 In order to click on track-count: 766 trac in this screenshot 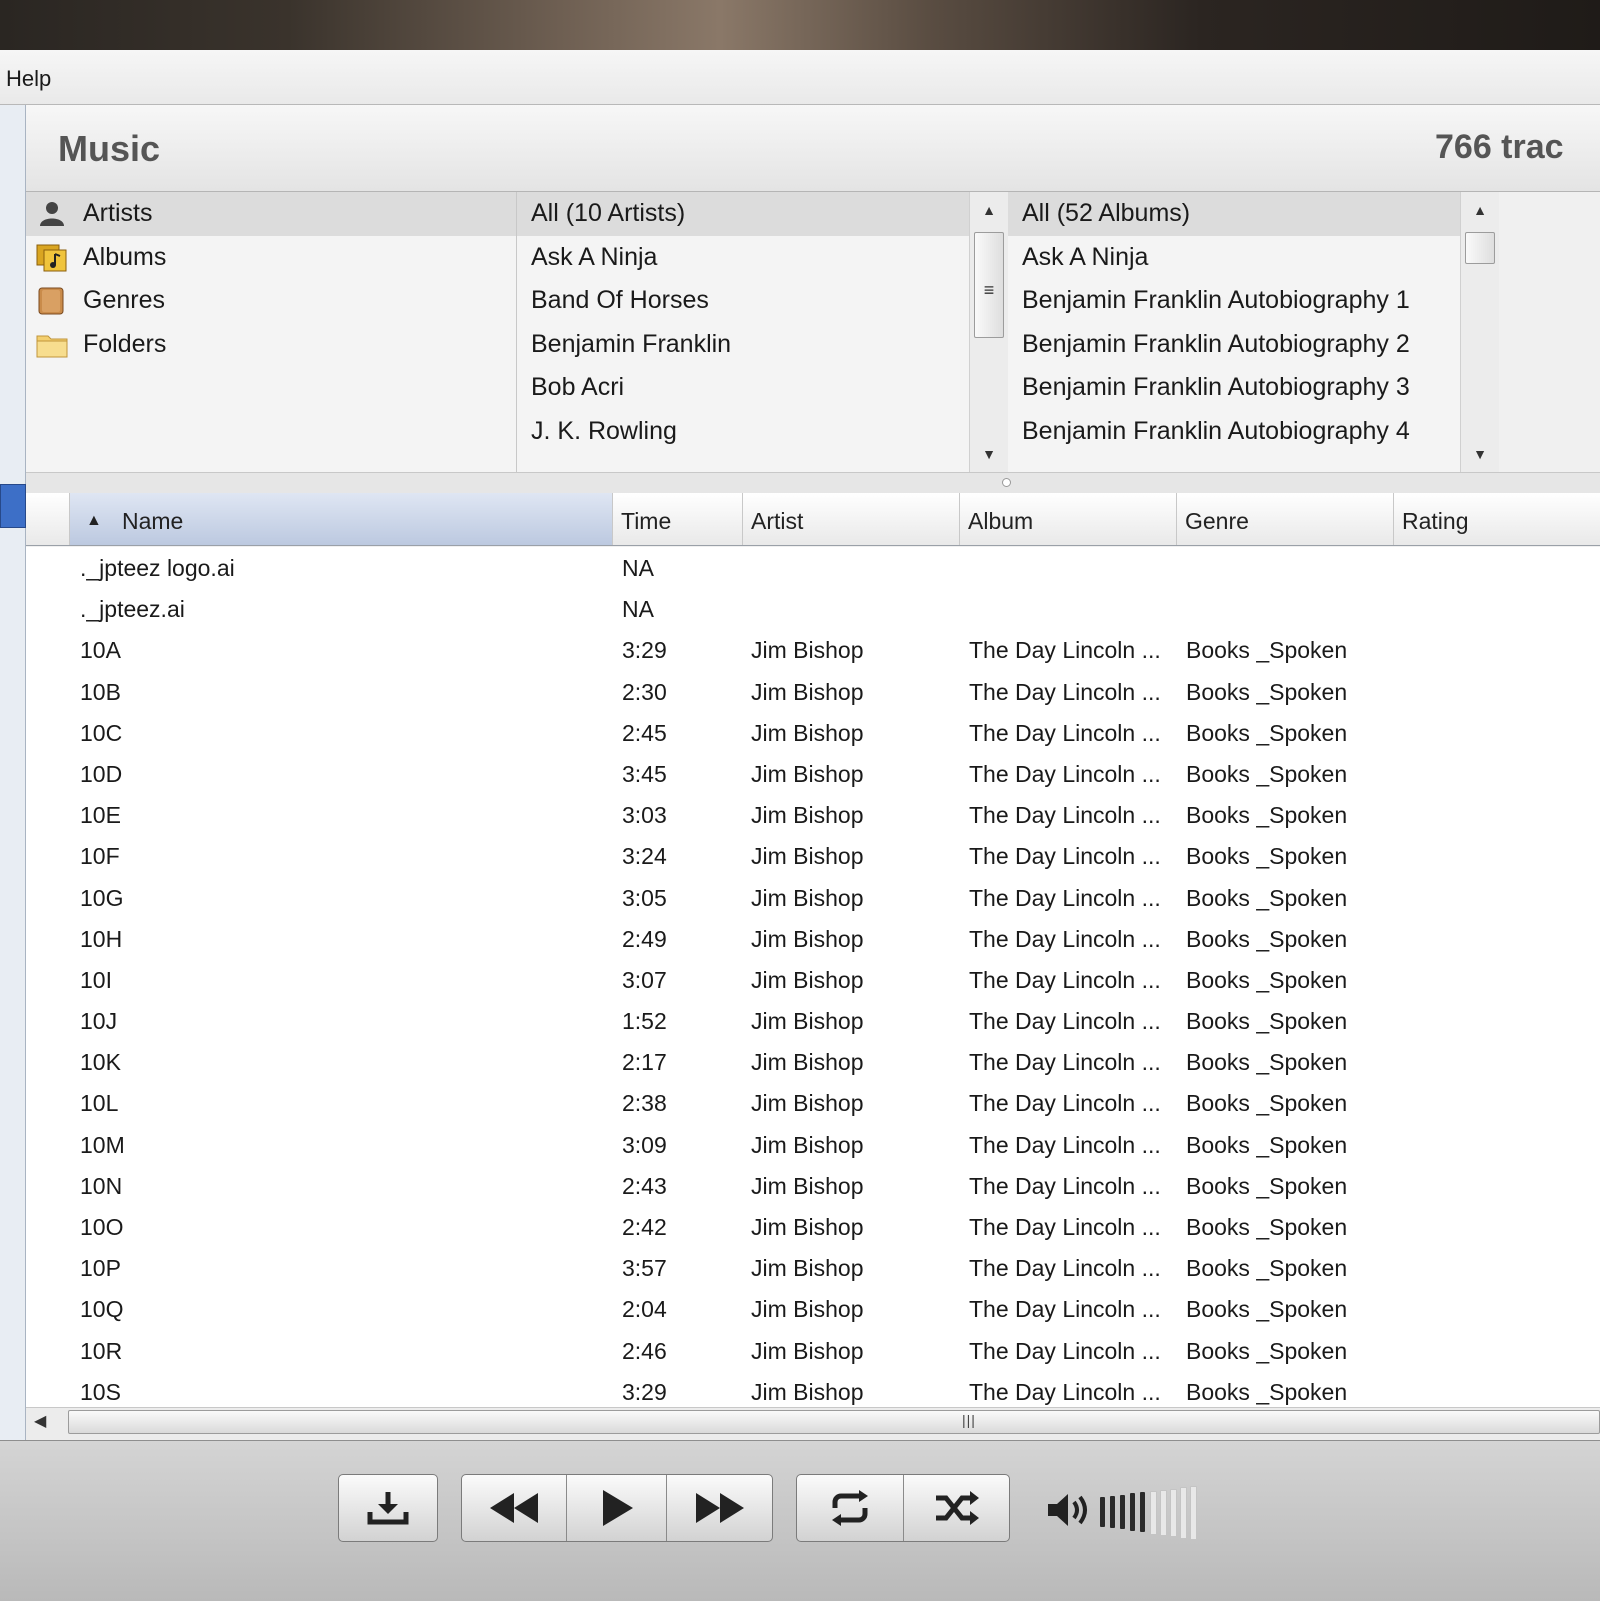, I will do `click(1499, 147)`.